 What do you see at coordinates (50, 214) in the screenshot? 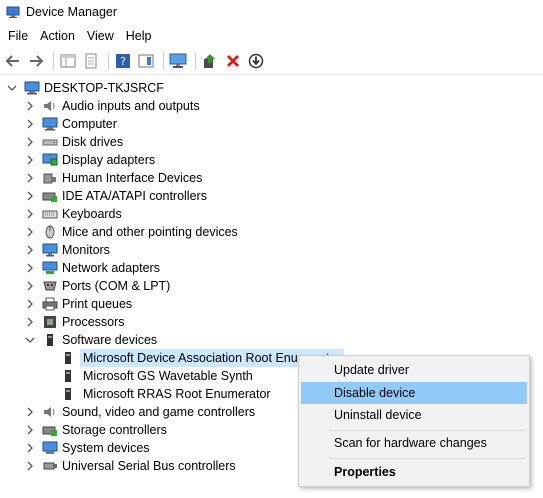
I see `keyboard-icon` at bounding box center [50, 214].